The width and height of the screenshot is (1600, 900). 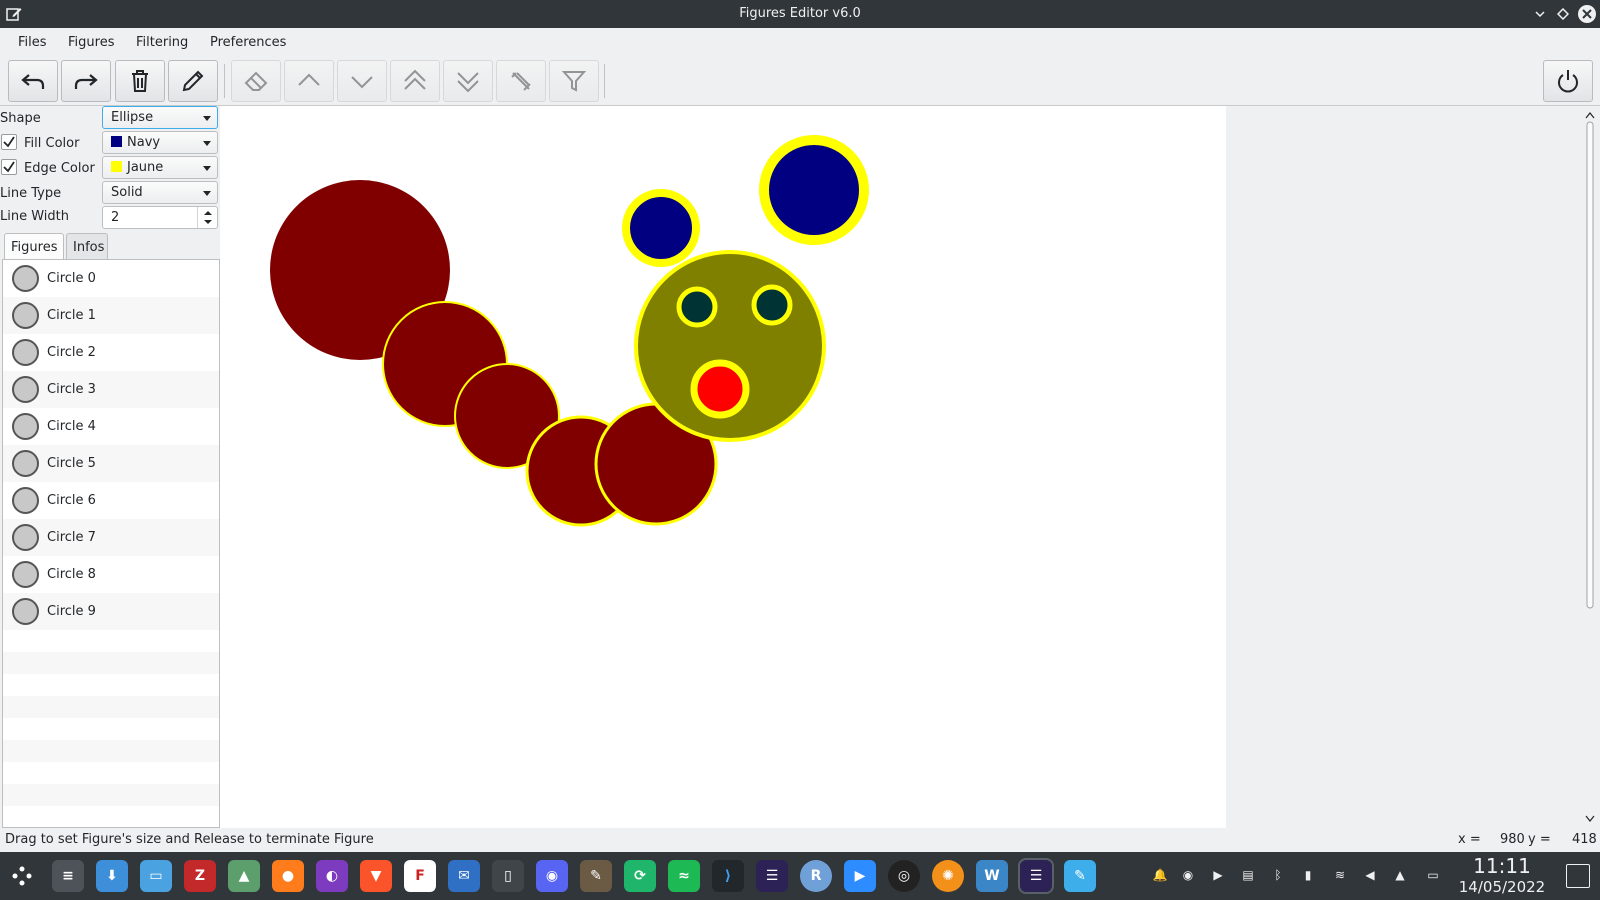 What do you see at coordinates (111, 500) in the screenshot?
I see `list-item: Circle 6` at bounding box center [111, 500].